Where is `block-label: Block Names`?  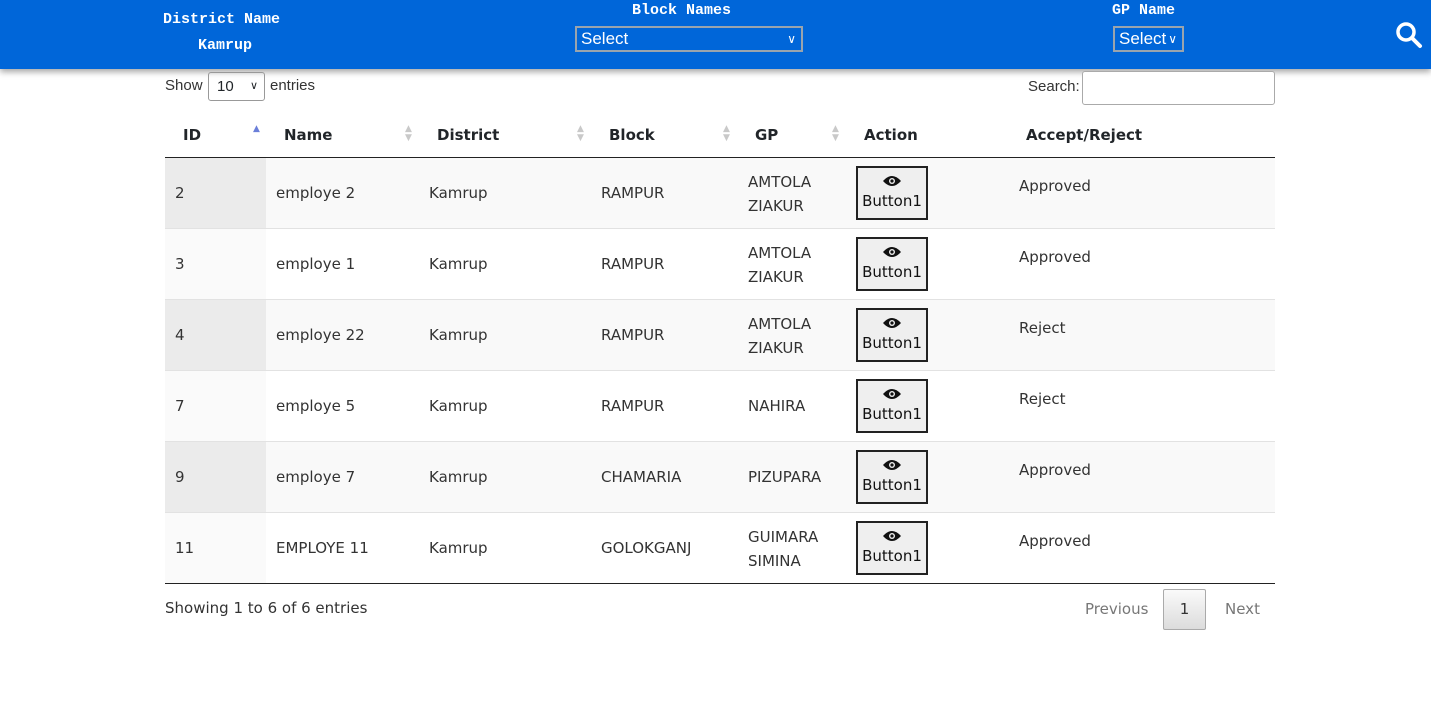
block-label: Block Names is located at coordinates (682, 10).